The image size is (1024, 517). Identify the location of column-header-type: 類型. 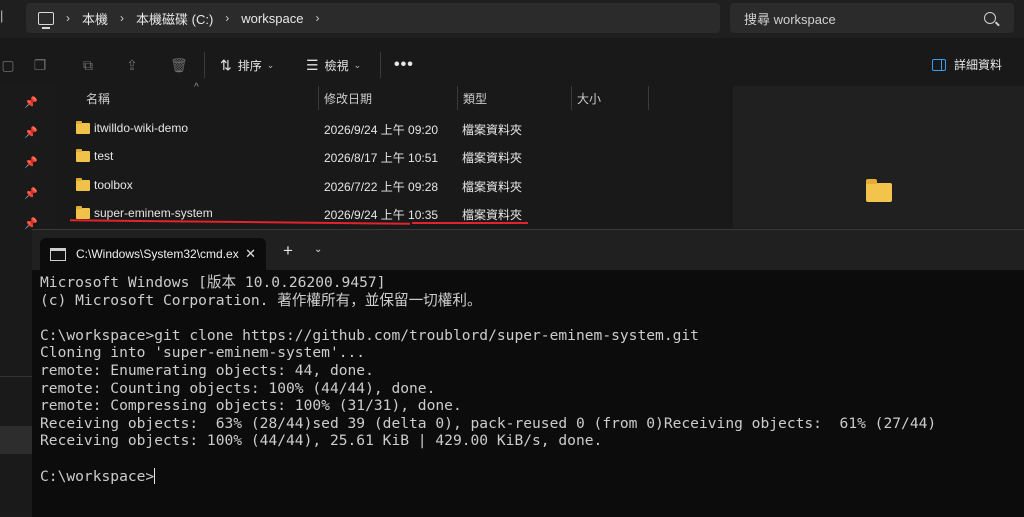
(475, 98).